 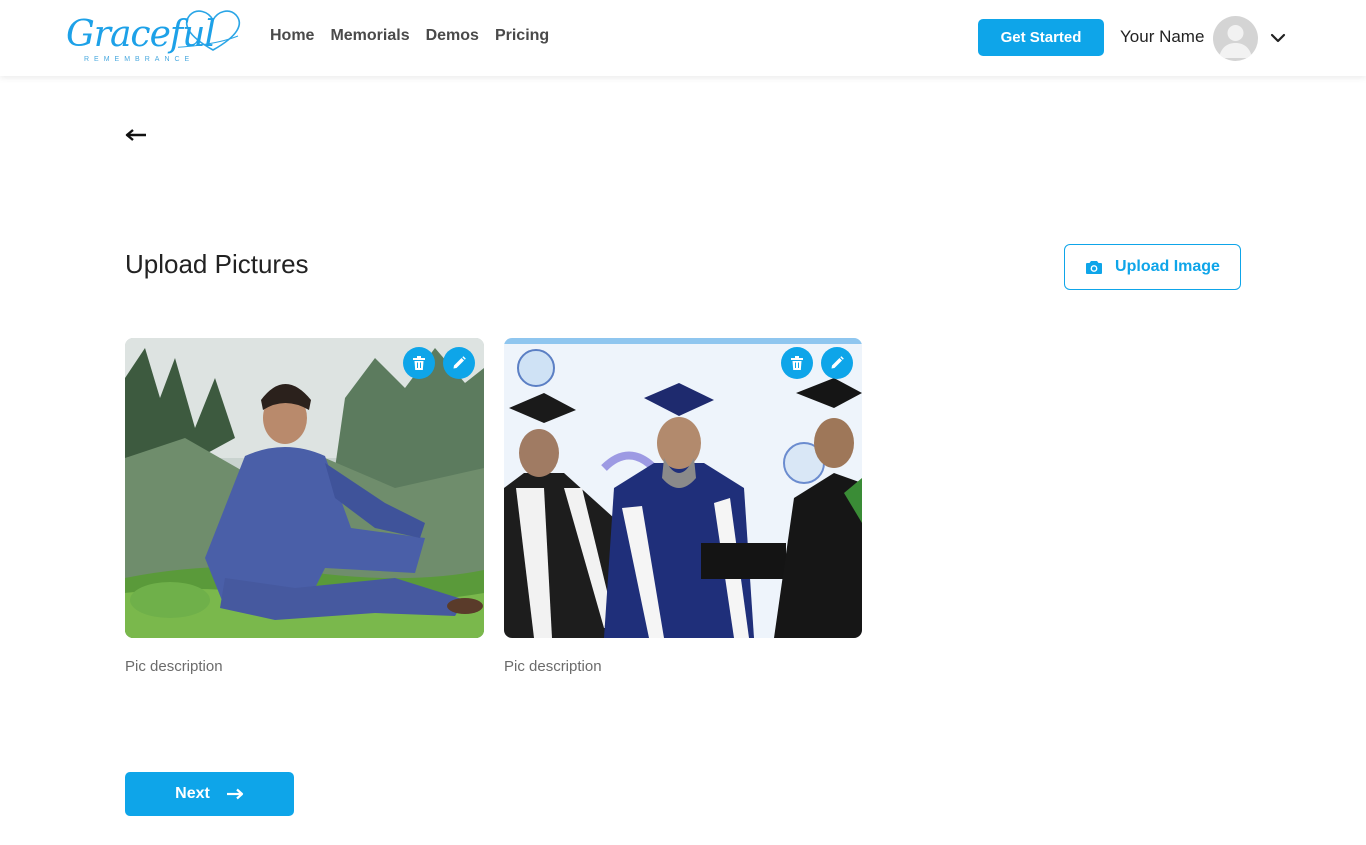 What do you see at coordinates (192, 793) in the screenshot?
I see `next-label: Next` at bounding box center [192, 793].